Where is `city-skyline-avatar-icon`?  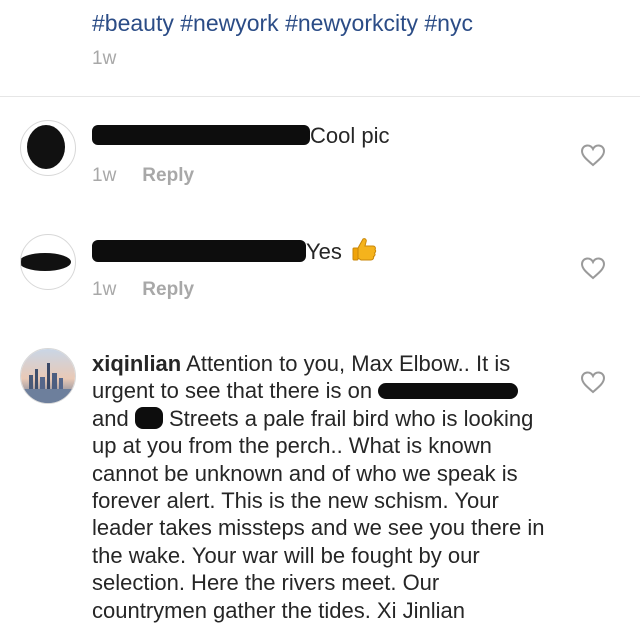 city-skyline-avatar-icon is located at coordinates (48, 376).